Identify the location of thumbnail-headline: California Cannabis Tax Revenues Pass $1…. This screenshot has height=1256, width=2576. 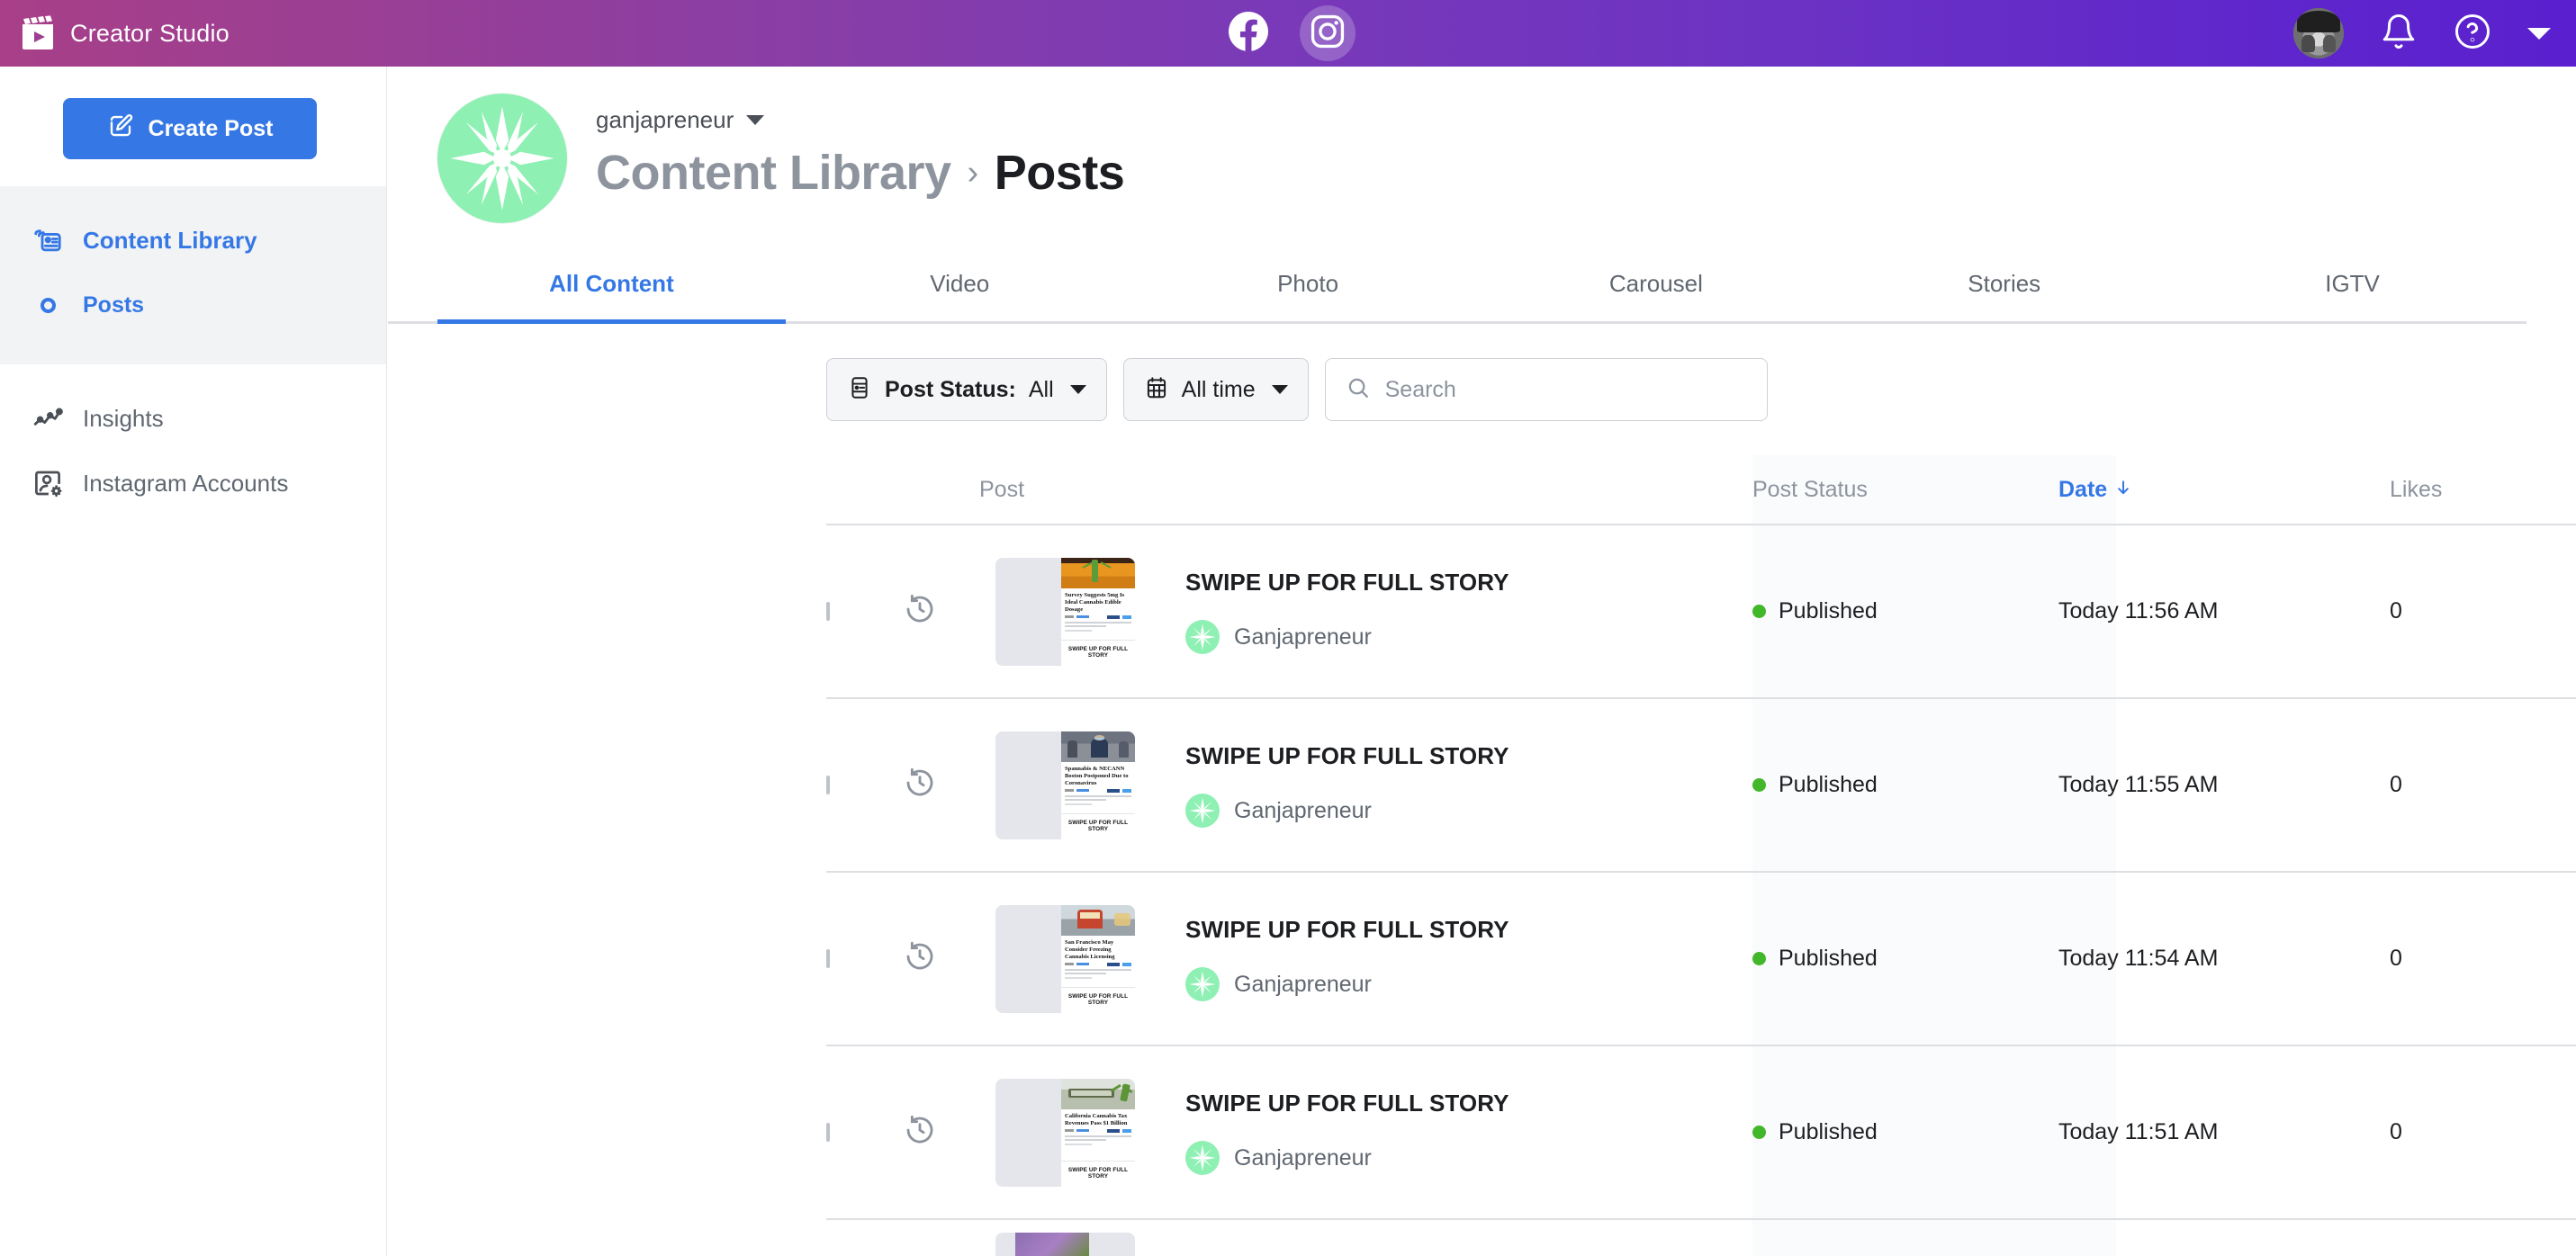
(1096, 1119).